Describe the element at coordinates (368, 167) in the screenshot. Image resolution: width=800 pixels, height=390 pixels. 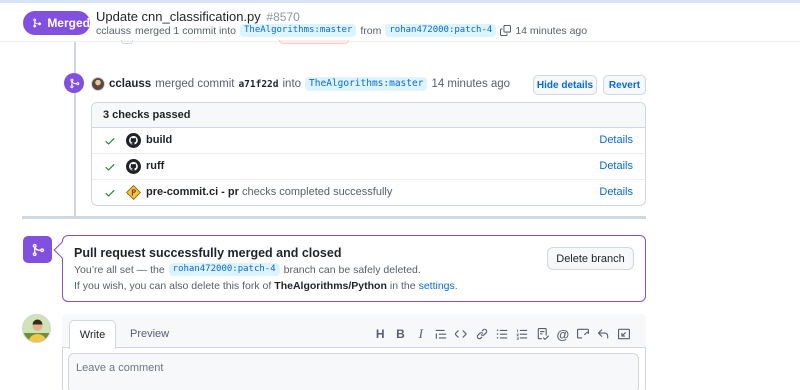
I see `check-row: ruff Details` at that location.